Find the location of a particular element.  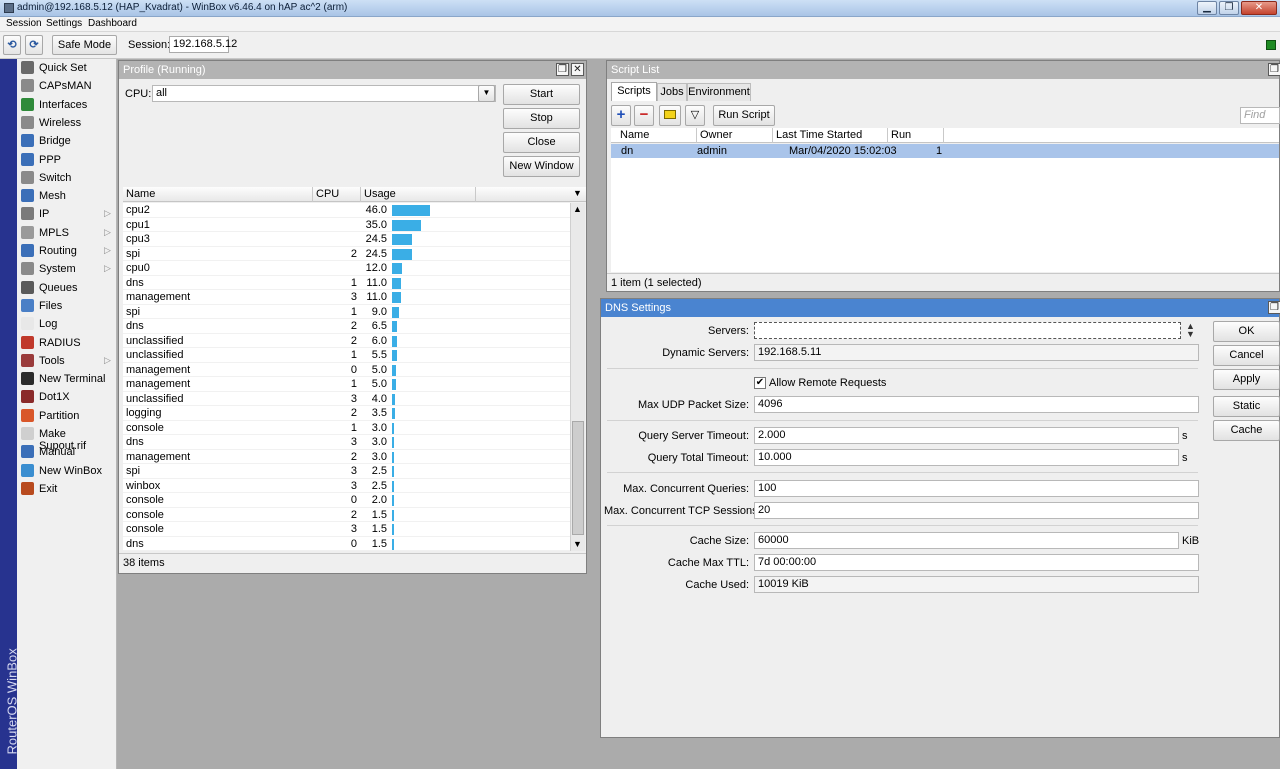

maximize-button: ❐ is located at coordinates (1229, 8).